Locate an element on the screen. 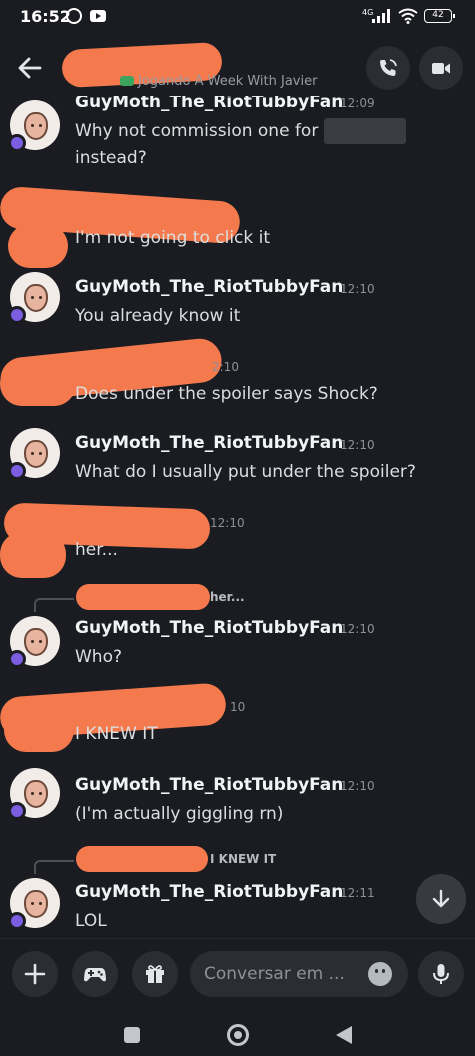  video-camera-icon is located at coordinates (441, 68).